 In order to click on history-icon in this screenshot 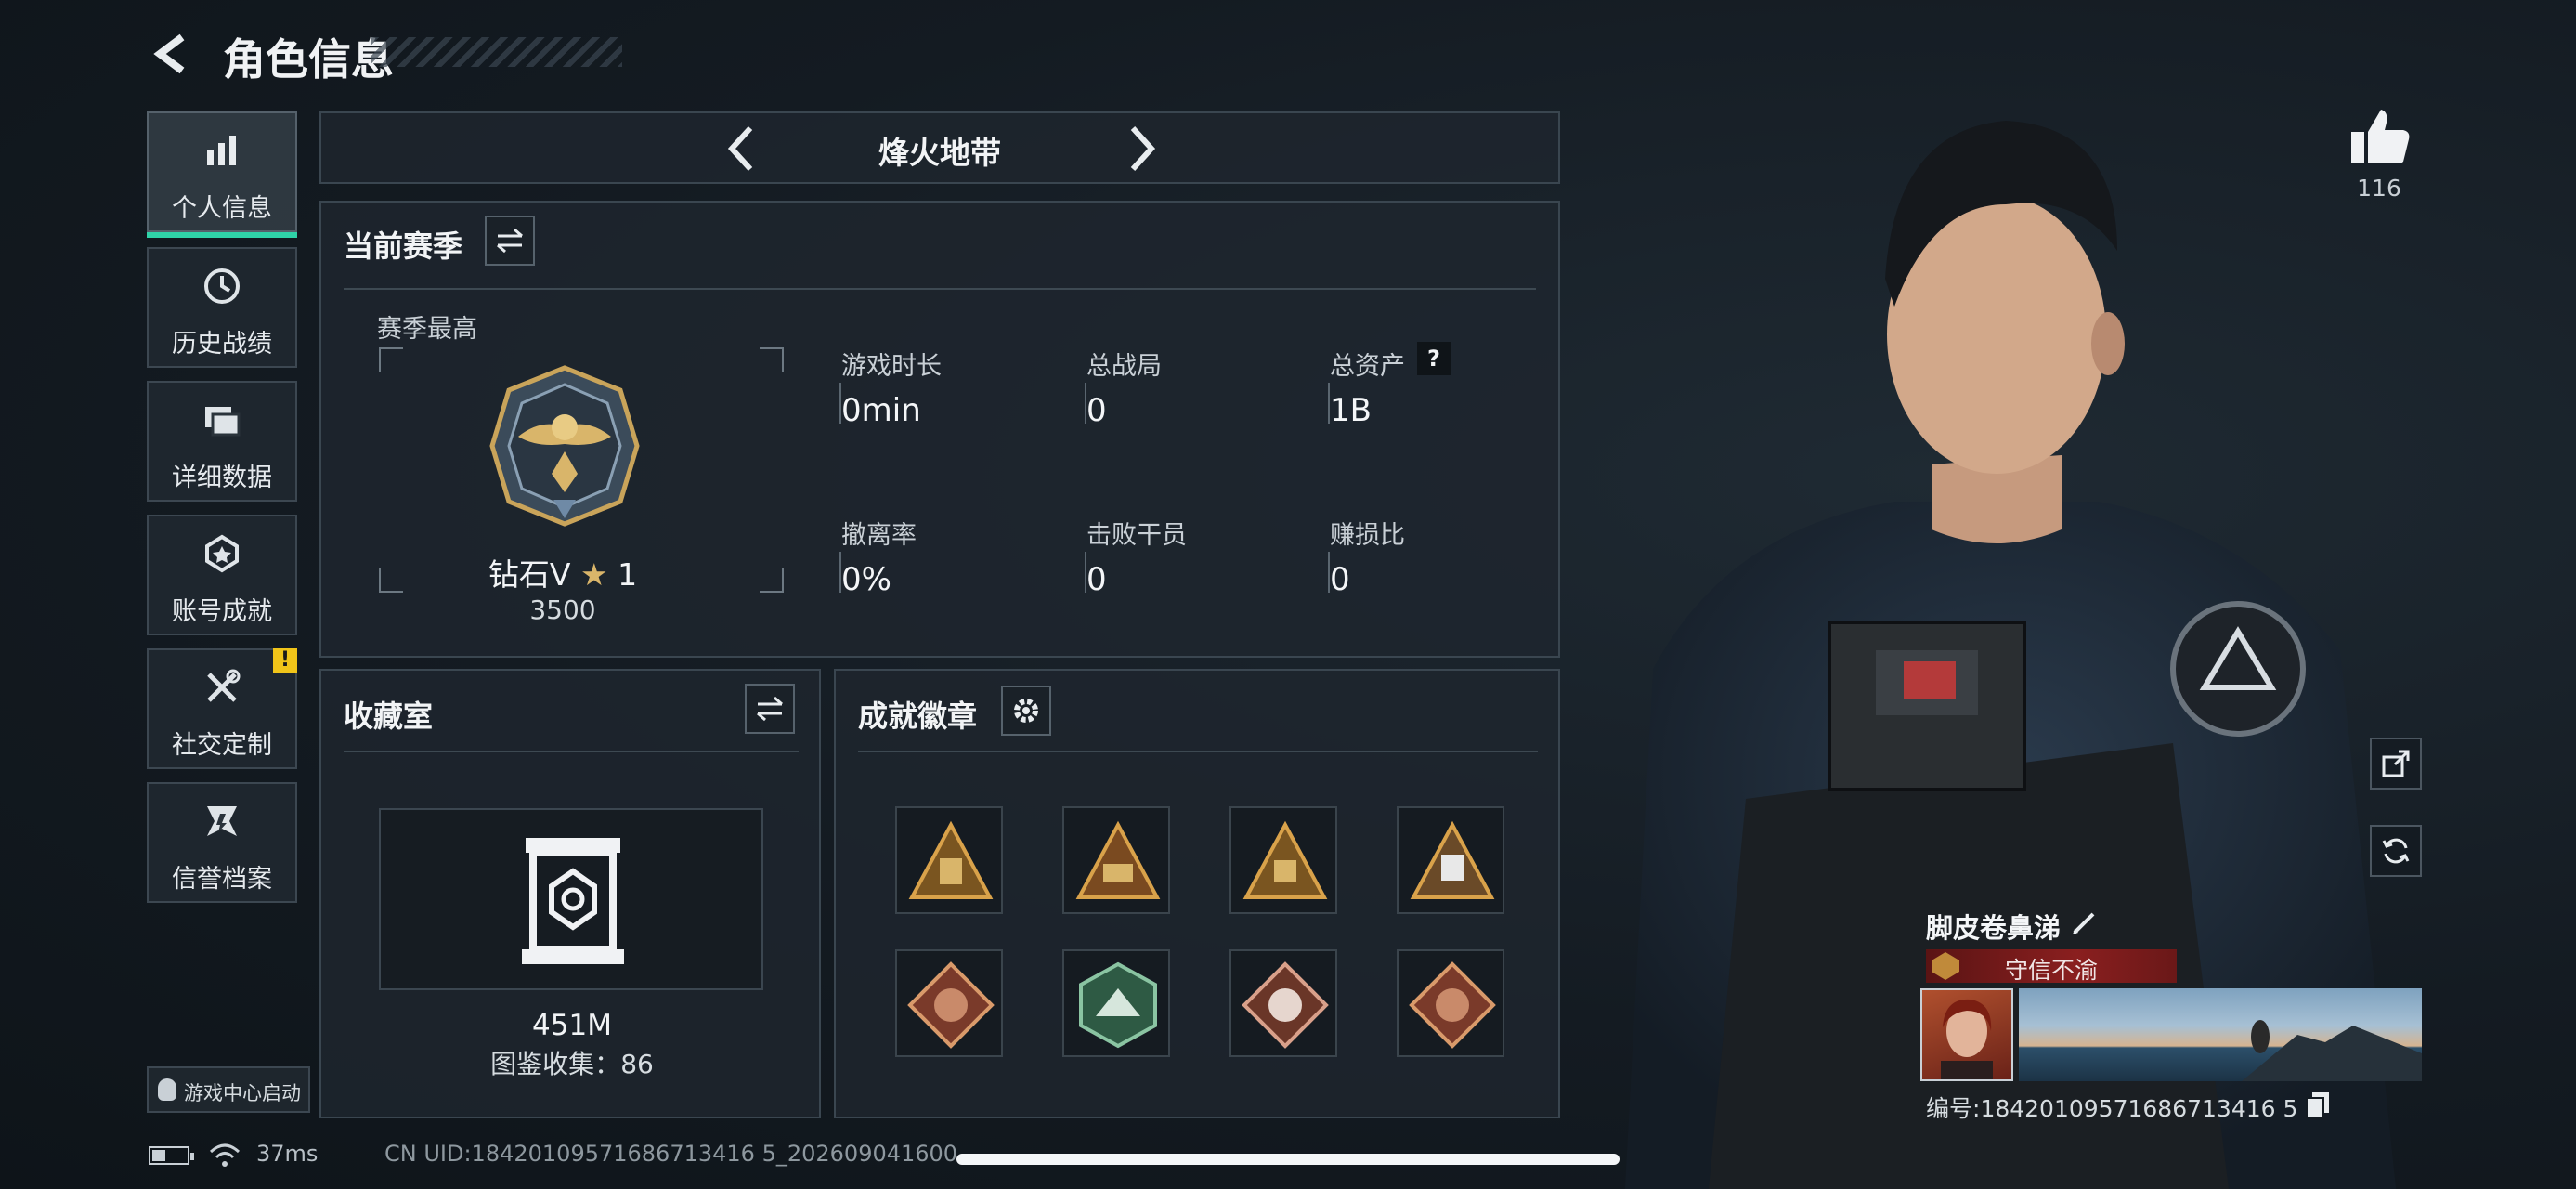, I will do `click(222, 290)`.